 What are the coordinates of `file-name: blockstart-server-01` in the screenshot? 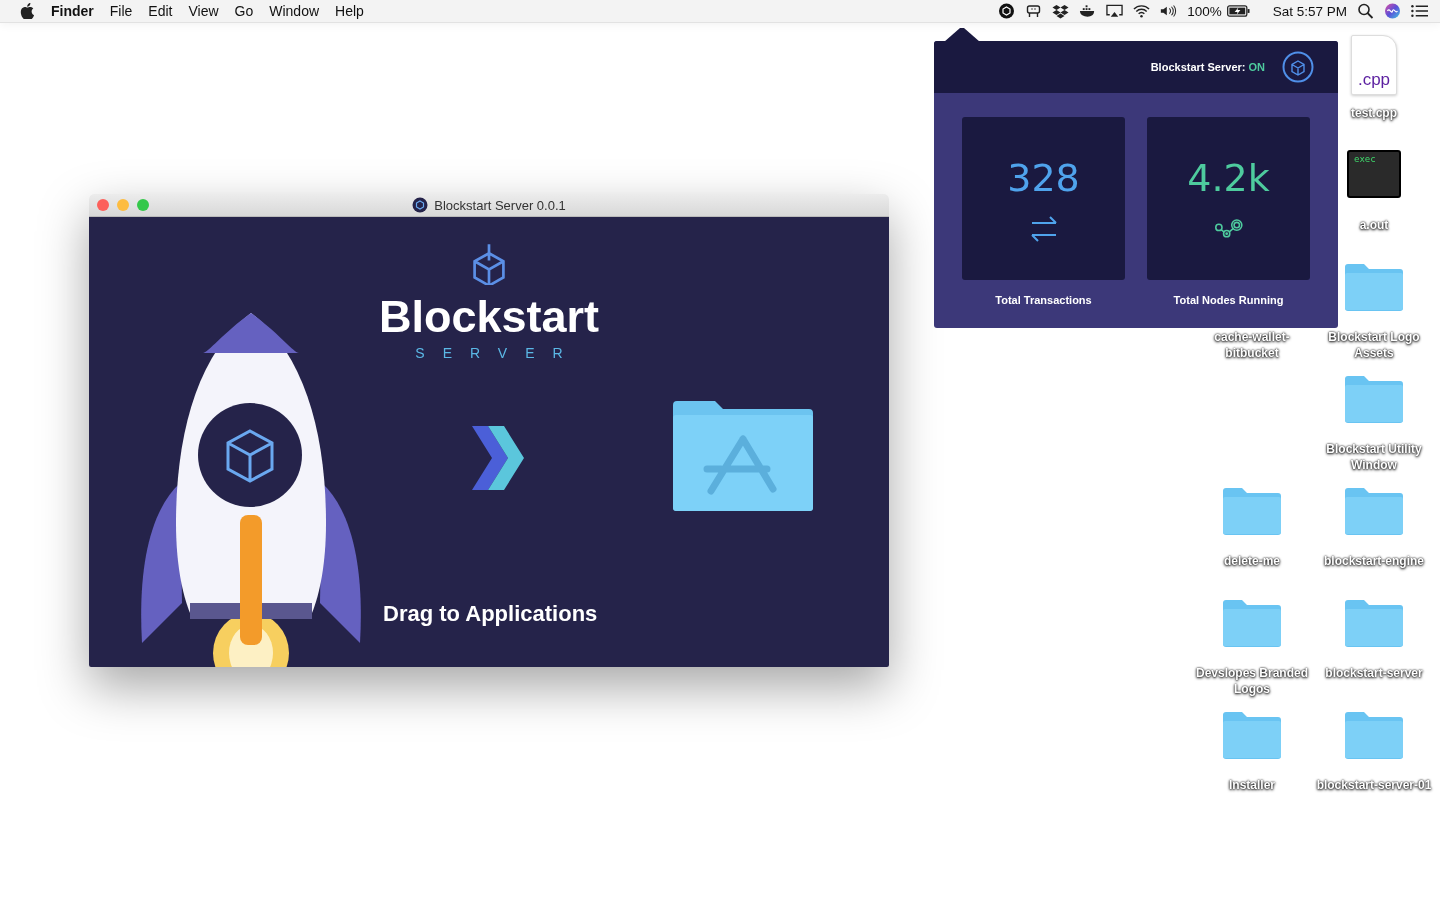 It's located at (1374, 785).